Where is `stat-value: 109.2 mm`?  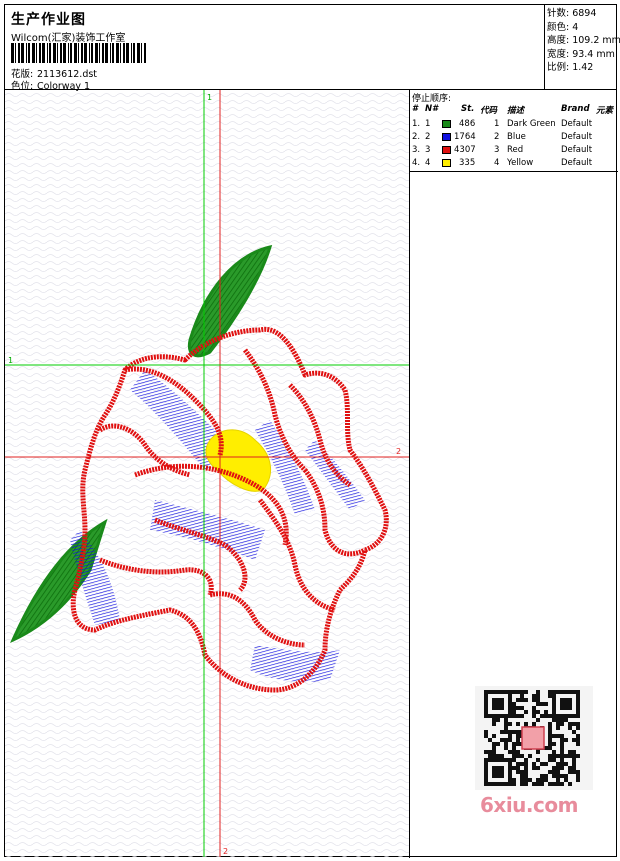
stat-value: 109.2 mm is located at coordinates (596, 40).